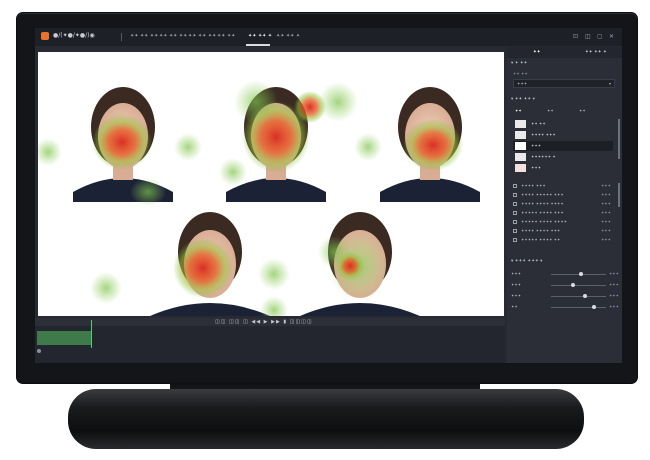 The width and height of the screenshot is (650, 460). Describe the element at coordinates (270, 340) in the screenshot. I see `timeline: ◫◫ ◫◫ ◫ ◀◀ ▶ ▶▶ ▮ ◫◫◫◫` at that location.